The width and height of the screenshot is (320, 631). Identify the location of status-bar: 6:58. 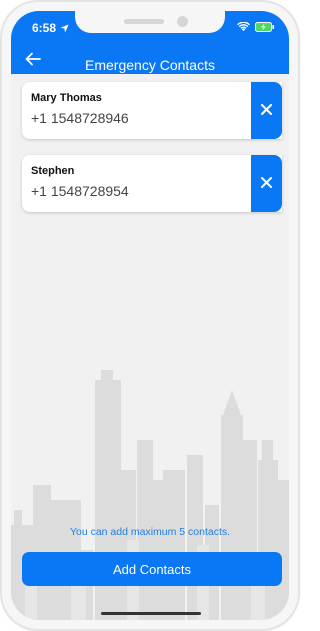
(150, 28).